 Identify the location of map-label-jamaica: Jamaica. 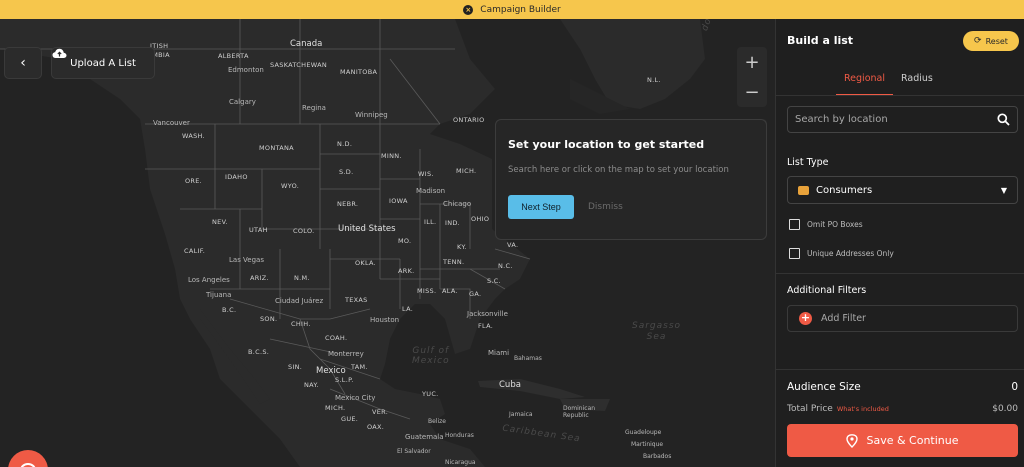
(521, 414).